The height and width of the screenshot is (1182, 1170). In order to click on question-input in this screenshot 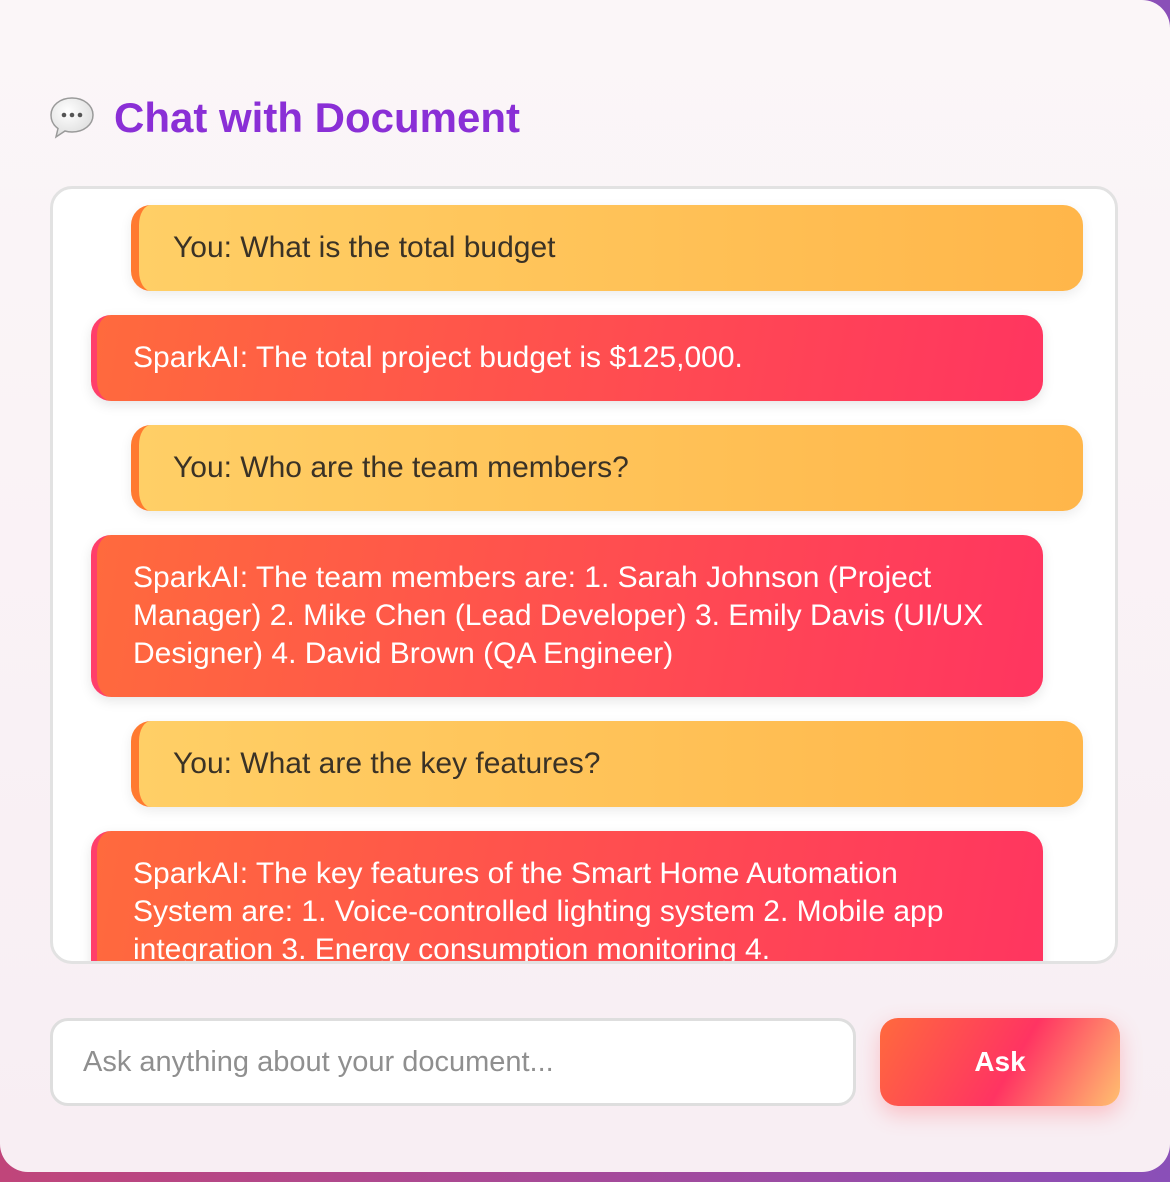, I will do `click(453, 1062)`.